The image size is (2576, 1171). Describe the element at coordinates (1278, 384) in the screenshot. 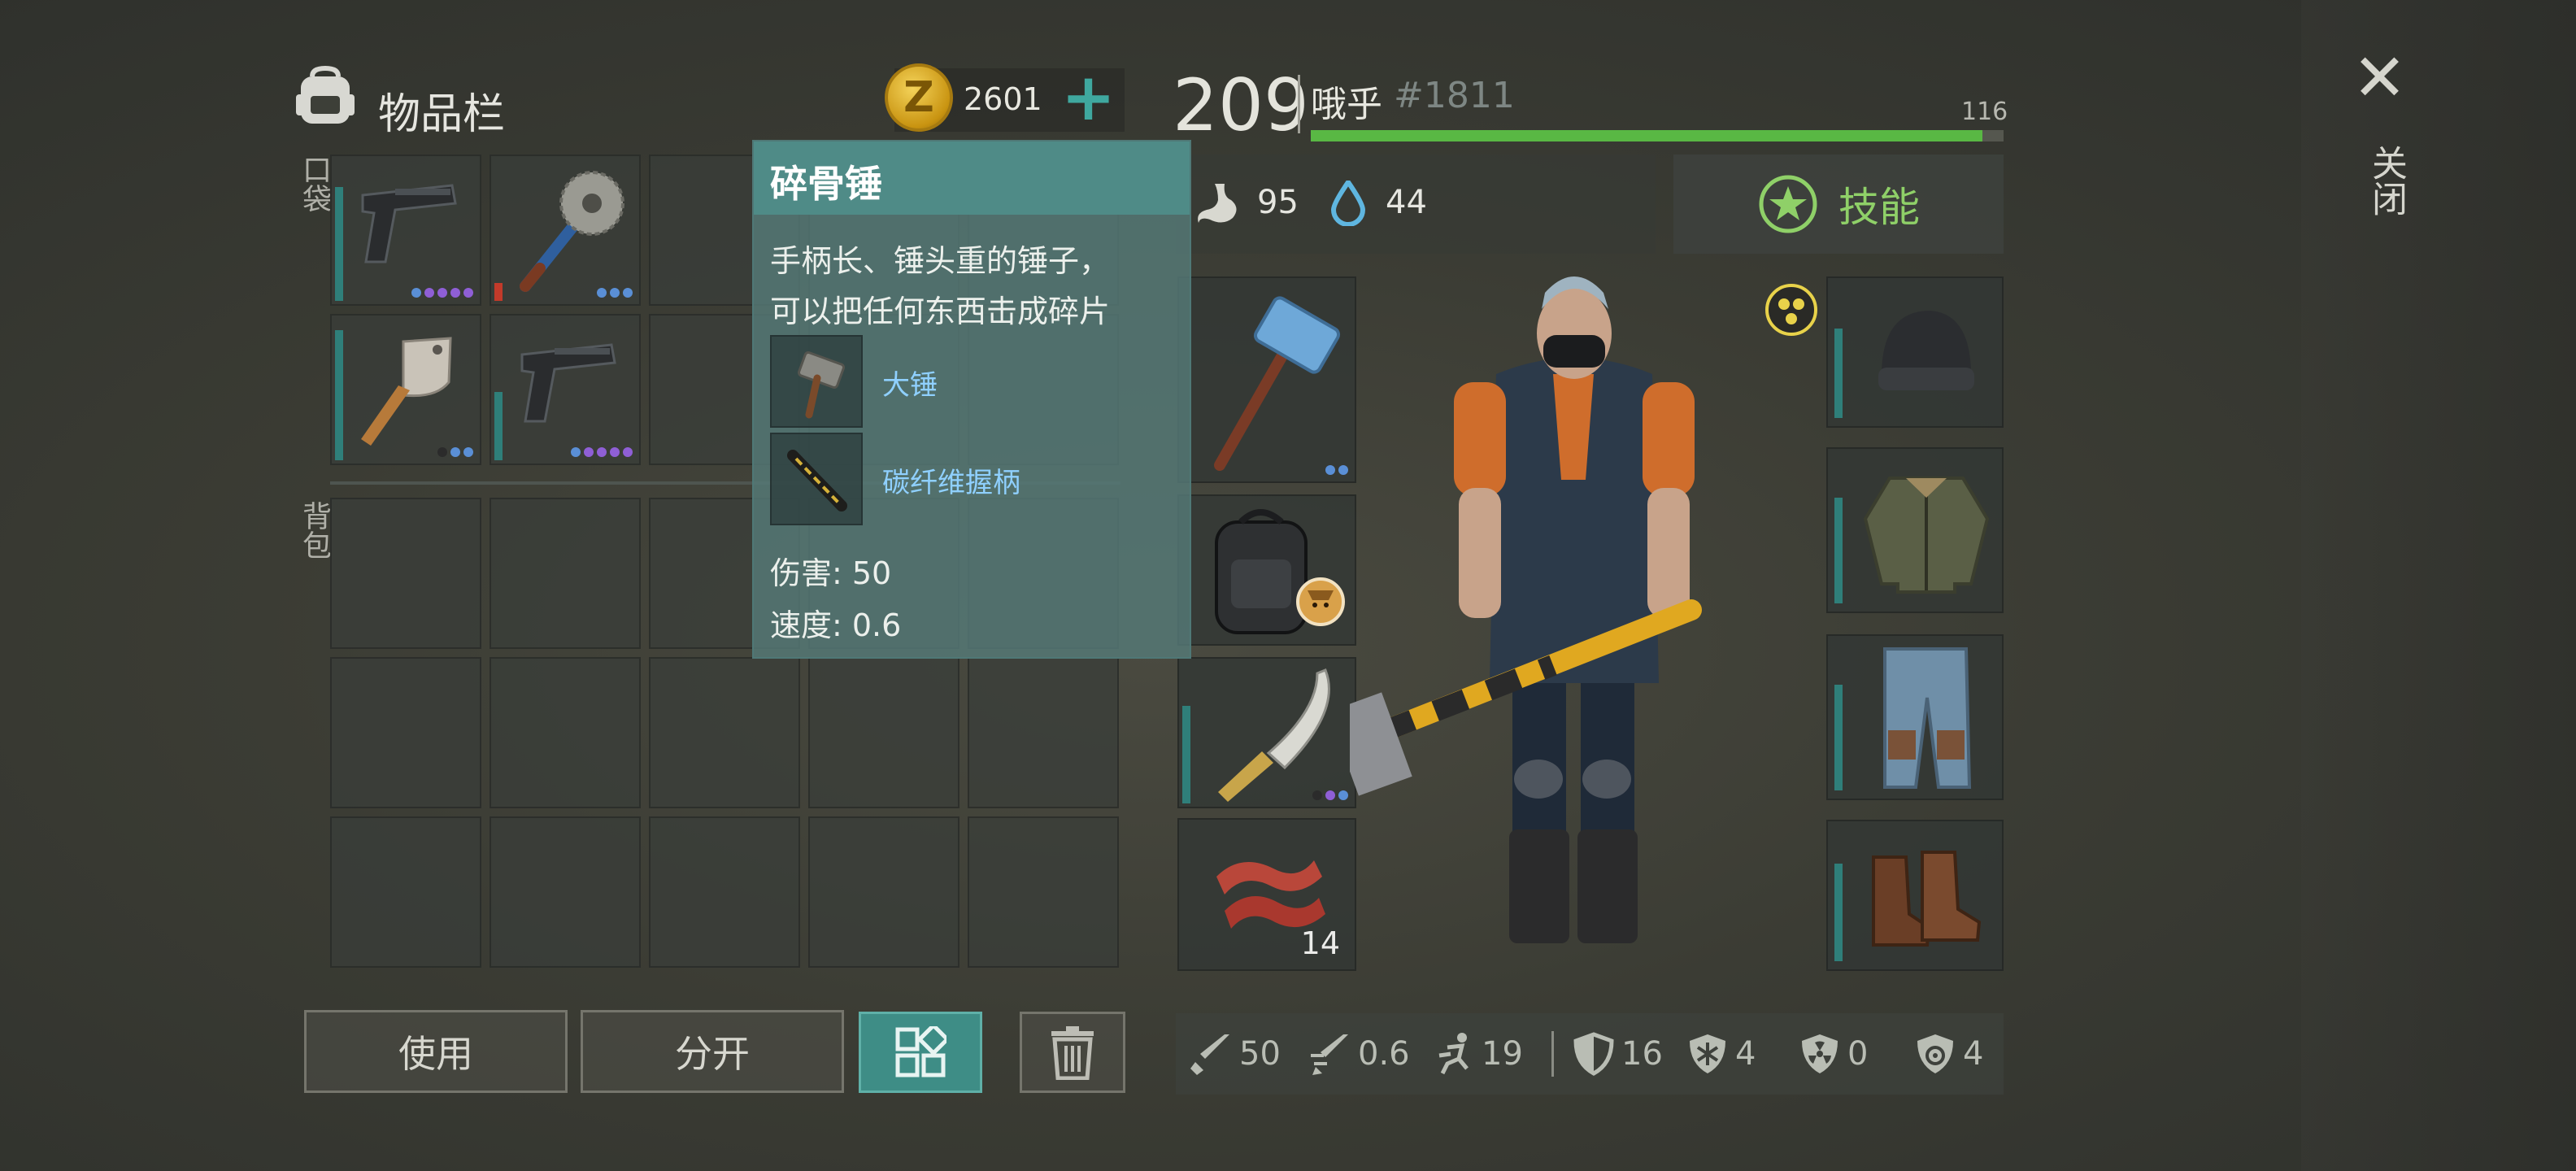

I see `hammer-icon` at that location.